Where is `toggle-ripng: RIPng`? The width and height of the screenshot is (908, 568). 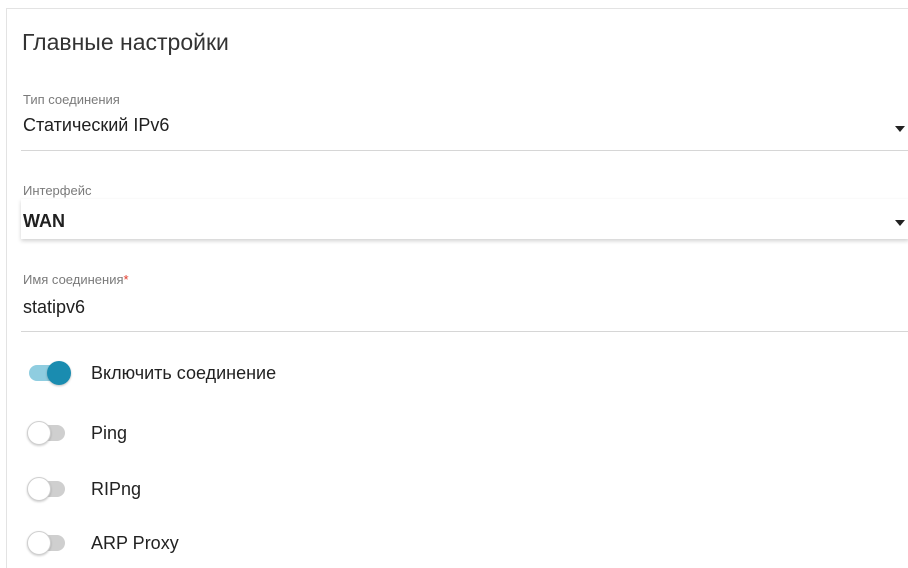
toggle-ripng: RIPng is located at coordinates (328, 490).